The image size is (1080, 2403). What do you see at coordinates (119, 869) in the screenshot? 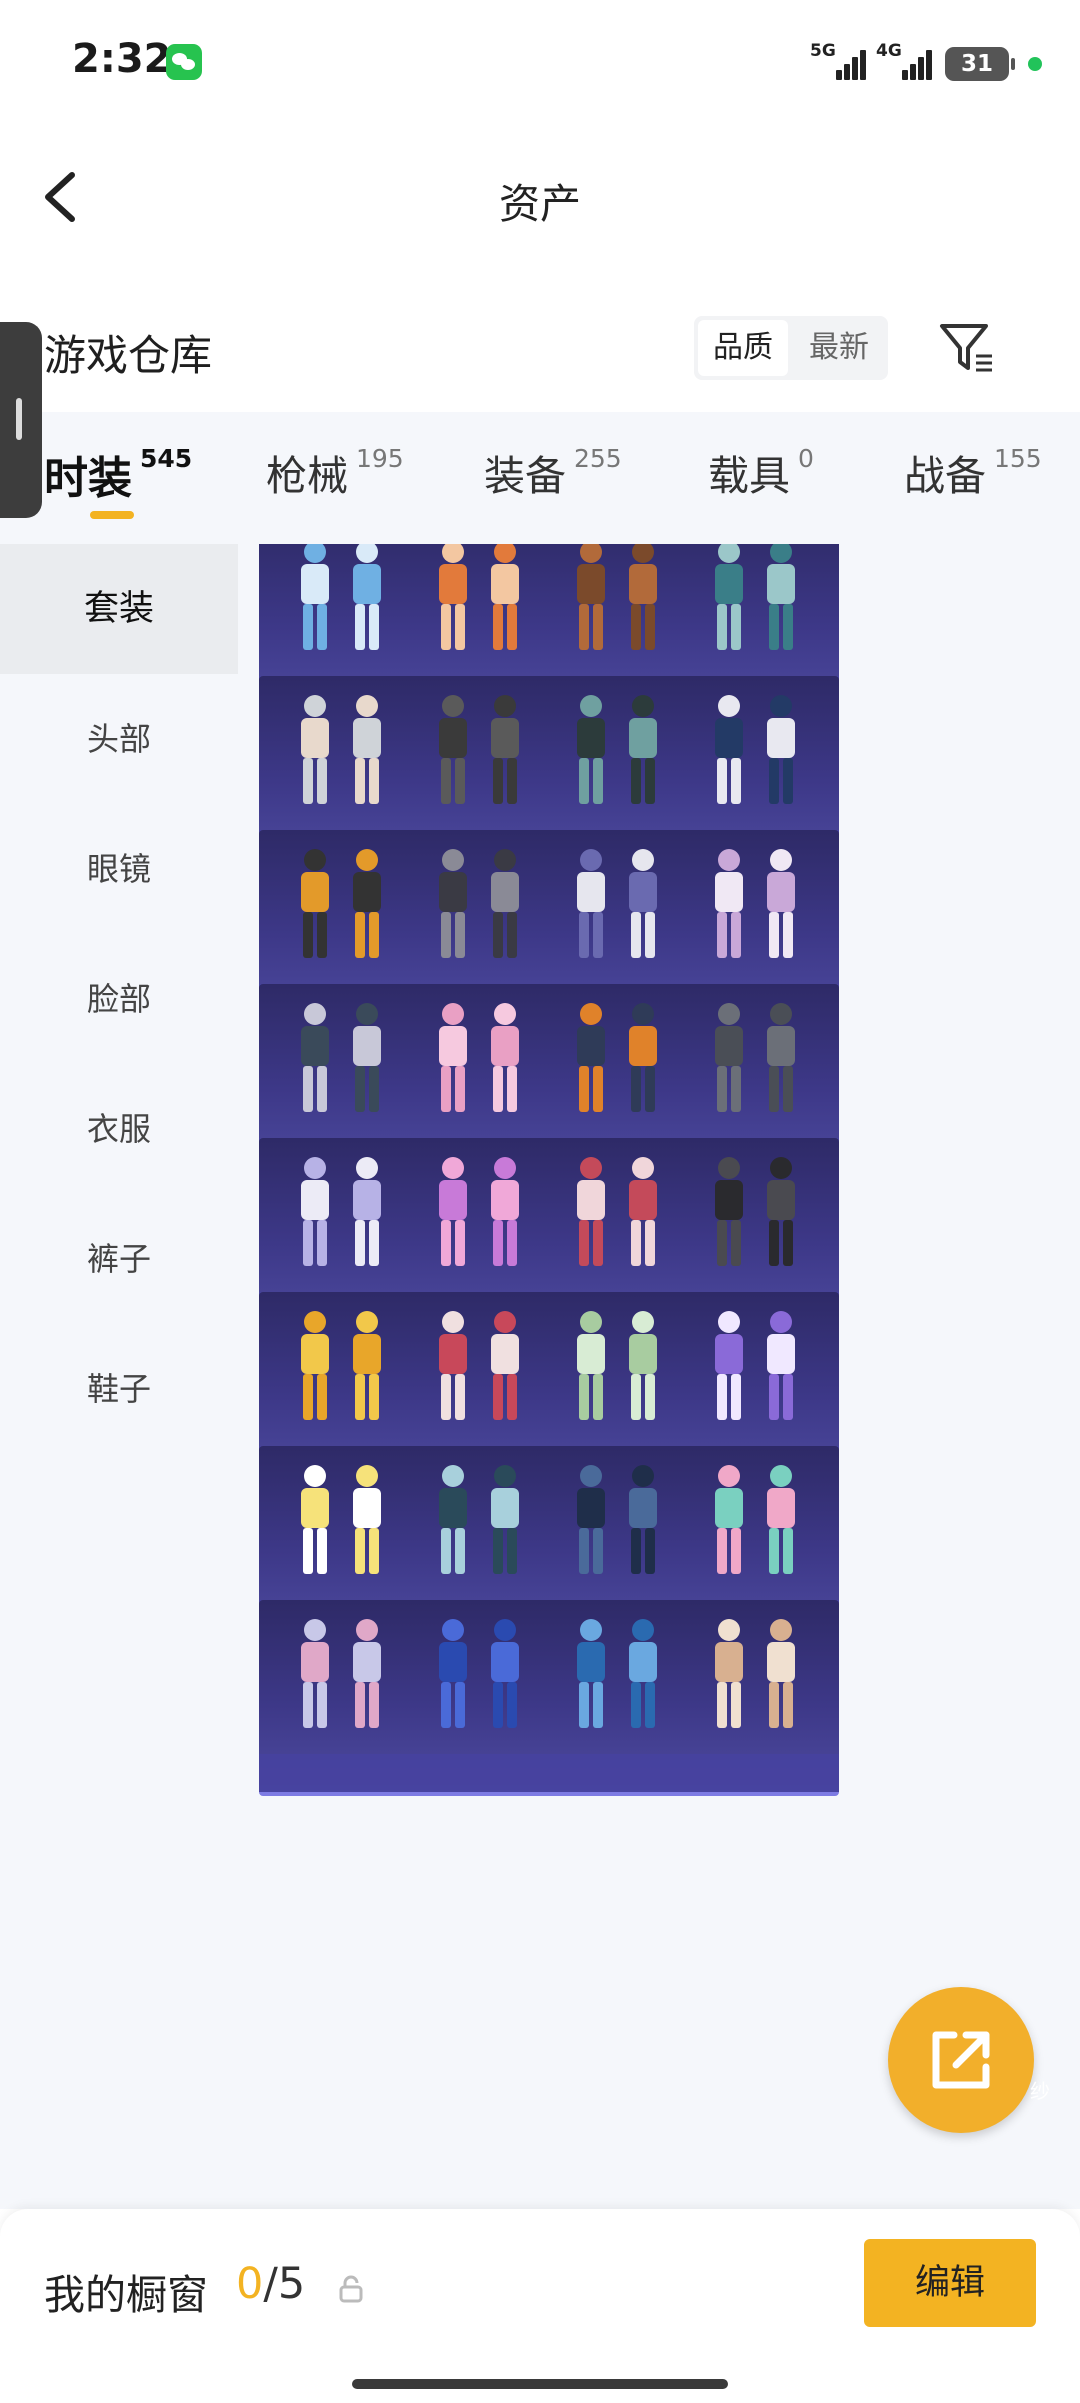
I see `sidebar-item-glasses: 眼镜` at bounding box center [119, 869].